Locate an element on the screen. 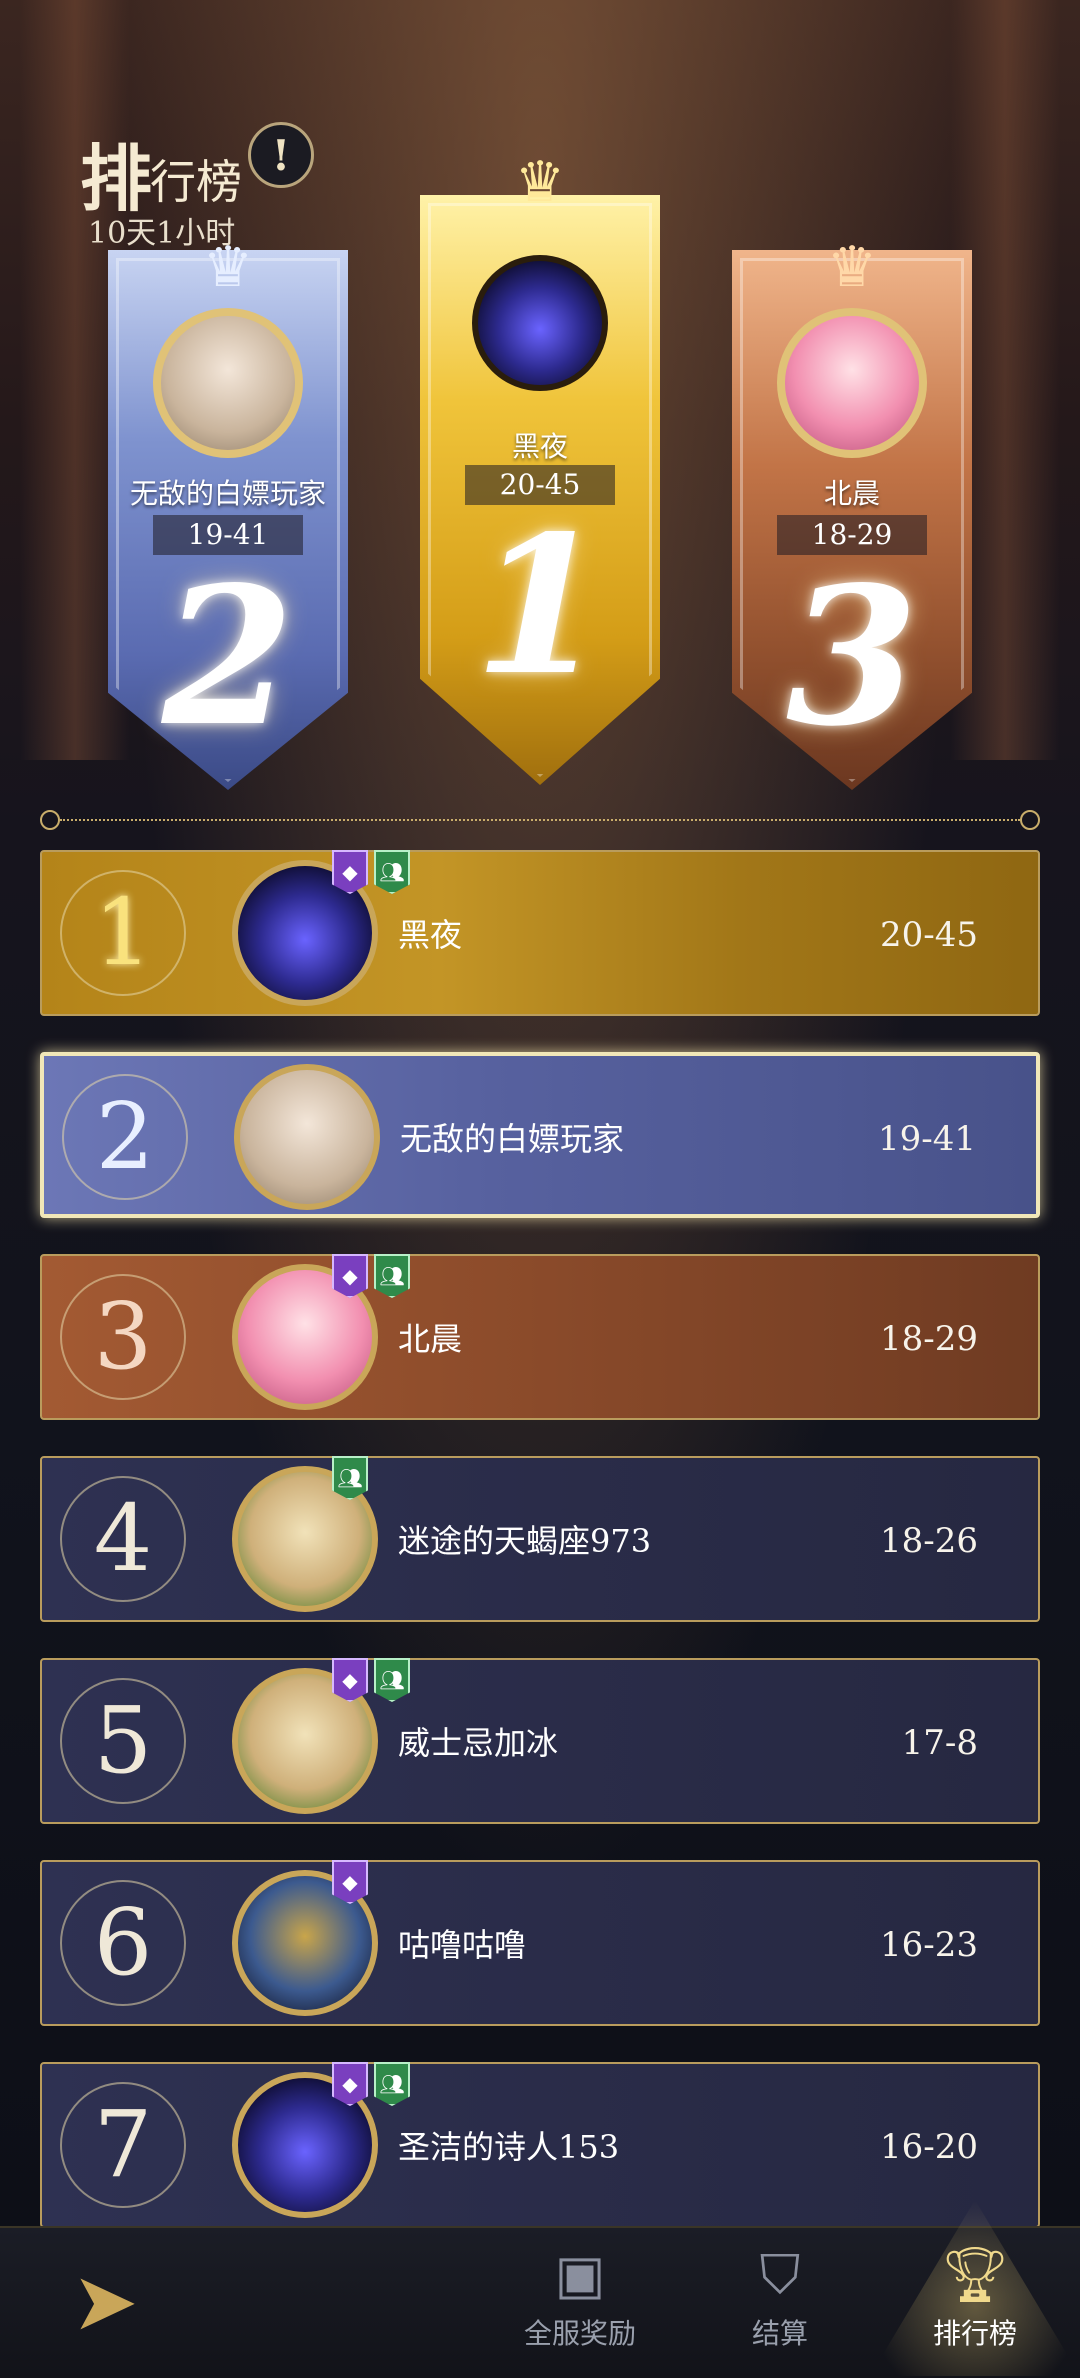 This screenshot has height=2378, width=1080. player-score: 16-20 is located at coordinates (928, 2147).